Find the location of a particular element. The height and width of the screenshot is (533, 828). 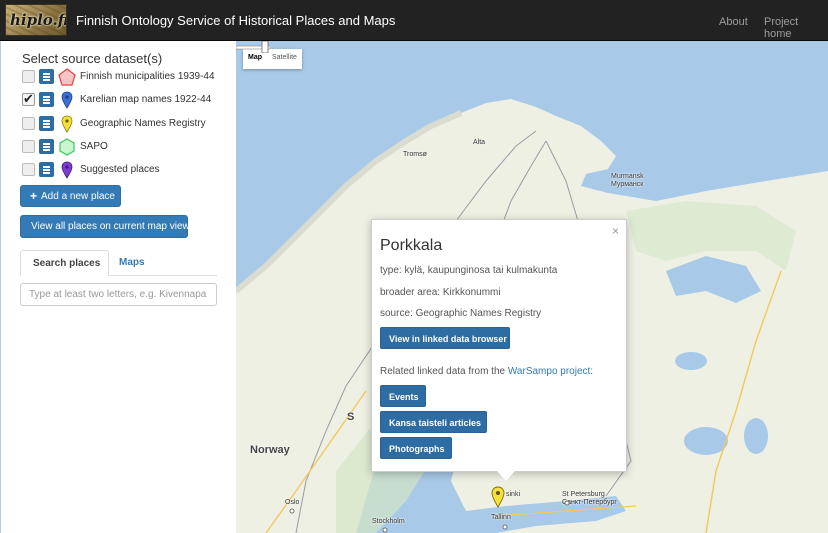

dataset-checkbox-checked is located at coordinates (28, 99).